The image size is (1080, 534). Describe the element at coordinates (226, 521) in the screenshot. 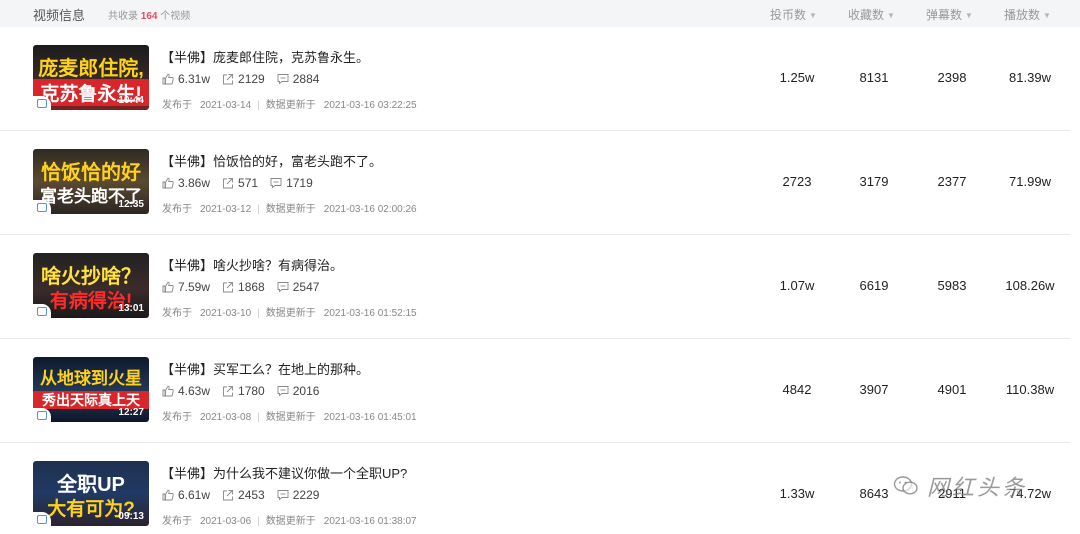

I see `publish-date: 2021-03-06` at that location.